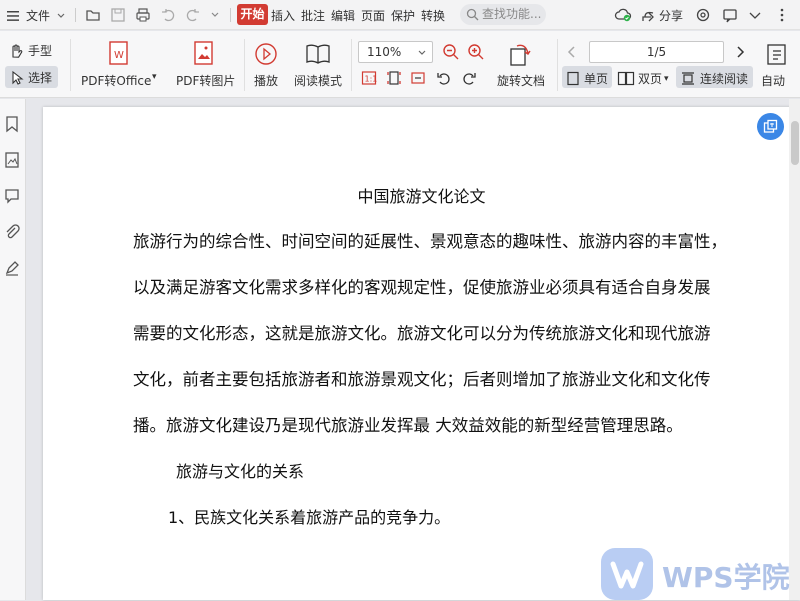  I want to click on attachment-icon, so click(12, 232).